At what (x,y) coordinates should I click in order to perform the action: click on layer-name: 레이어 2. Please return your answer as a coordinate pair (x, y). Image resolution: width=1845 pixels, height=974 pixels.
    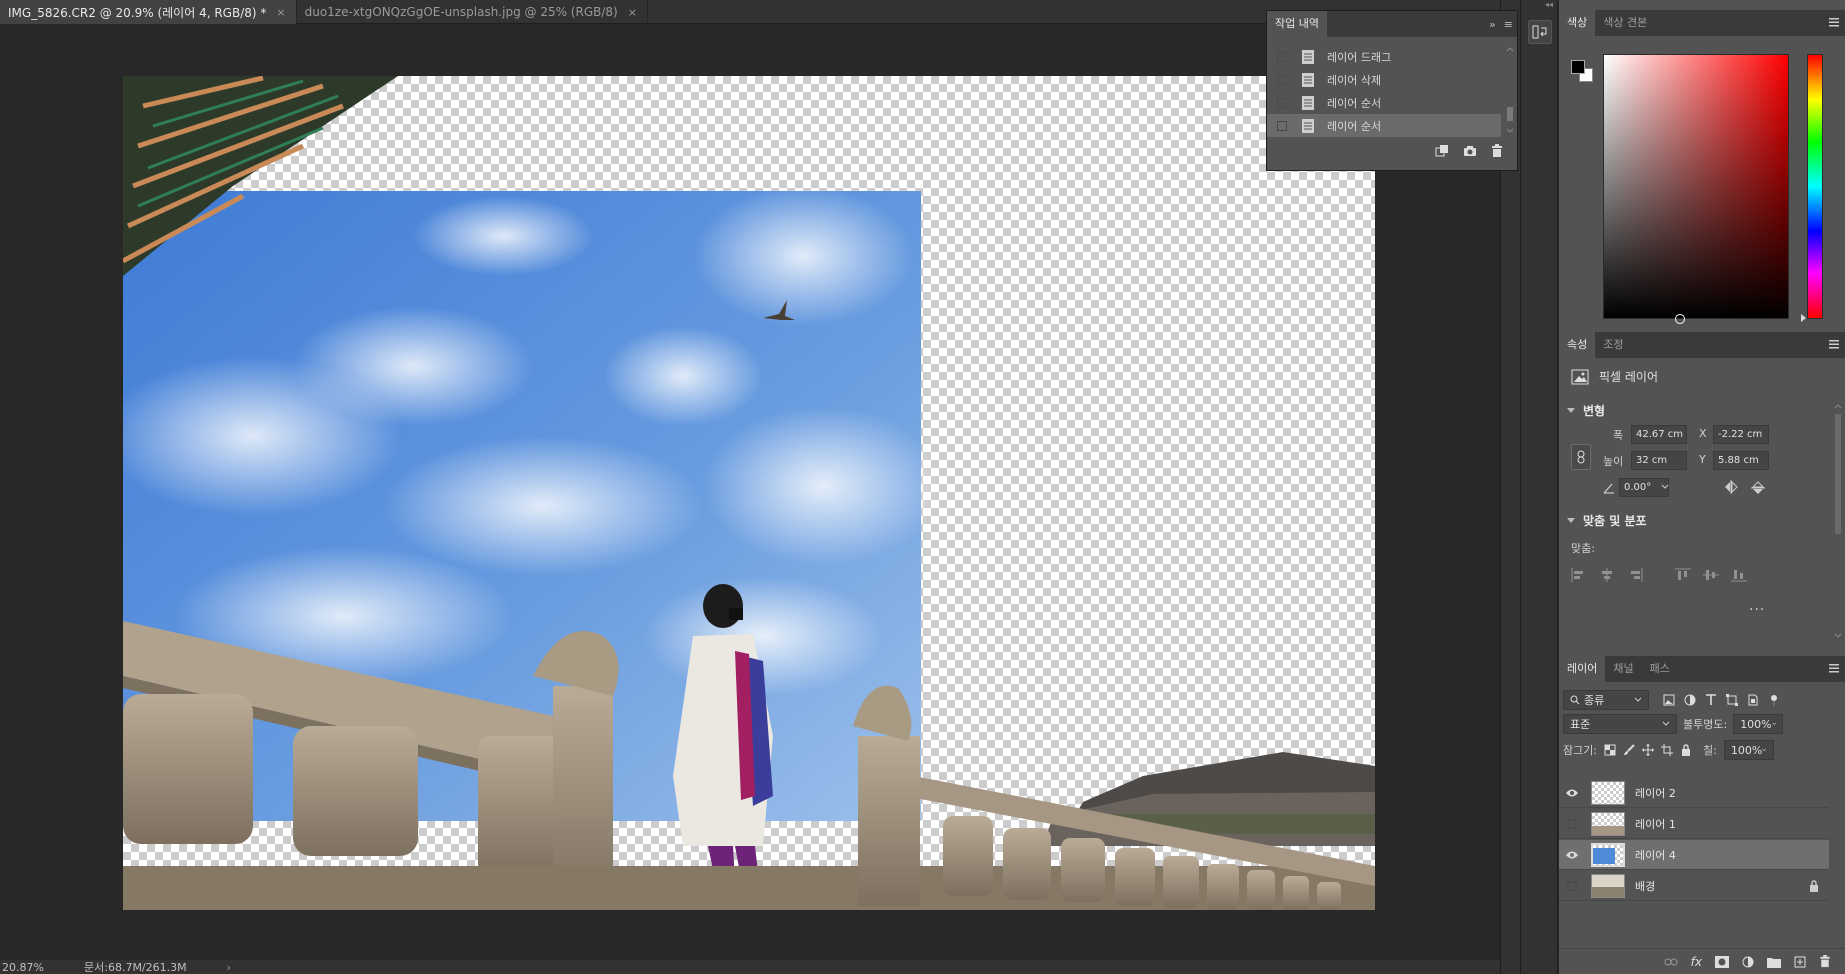
    Looking at the image, I should click on (1655, 793).